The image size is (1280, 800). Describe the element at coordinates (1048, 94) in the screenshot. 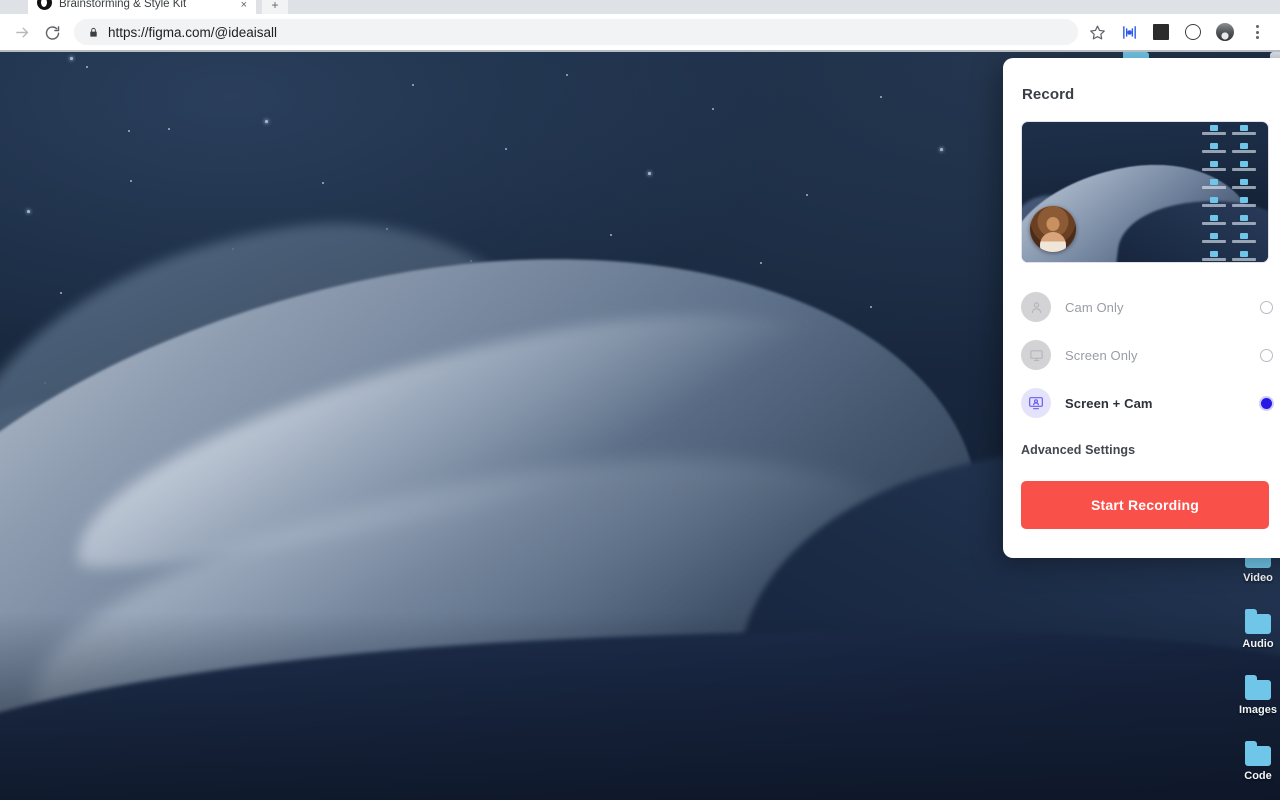

I see `panel-title: Record` at that location.